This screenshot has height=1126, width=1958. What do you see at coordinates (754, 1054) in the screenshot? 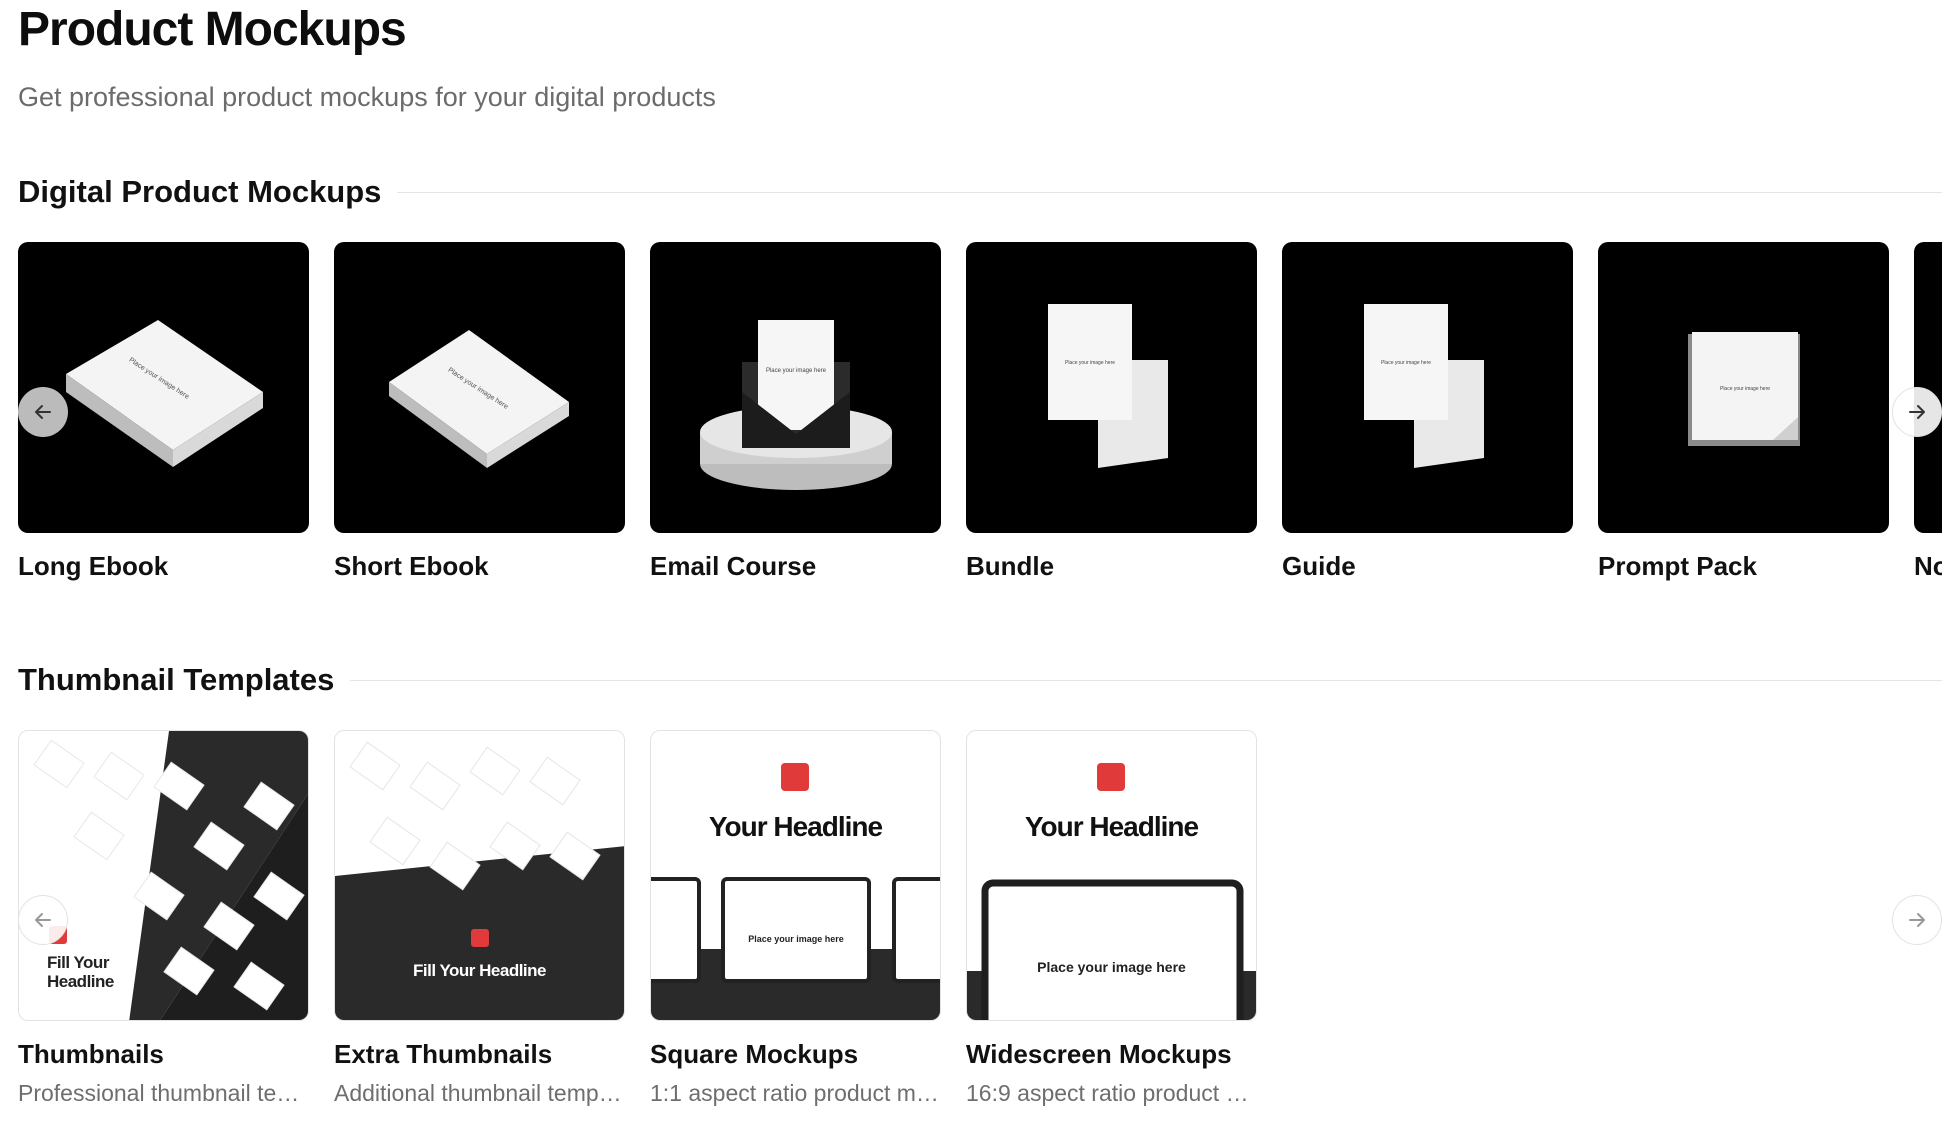
I see `card-label: Square Mockups` at bounding box center [754, 1054].